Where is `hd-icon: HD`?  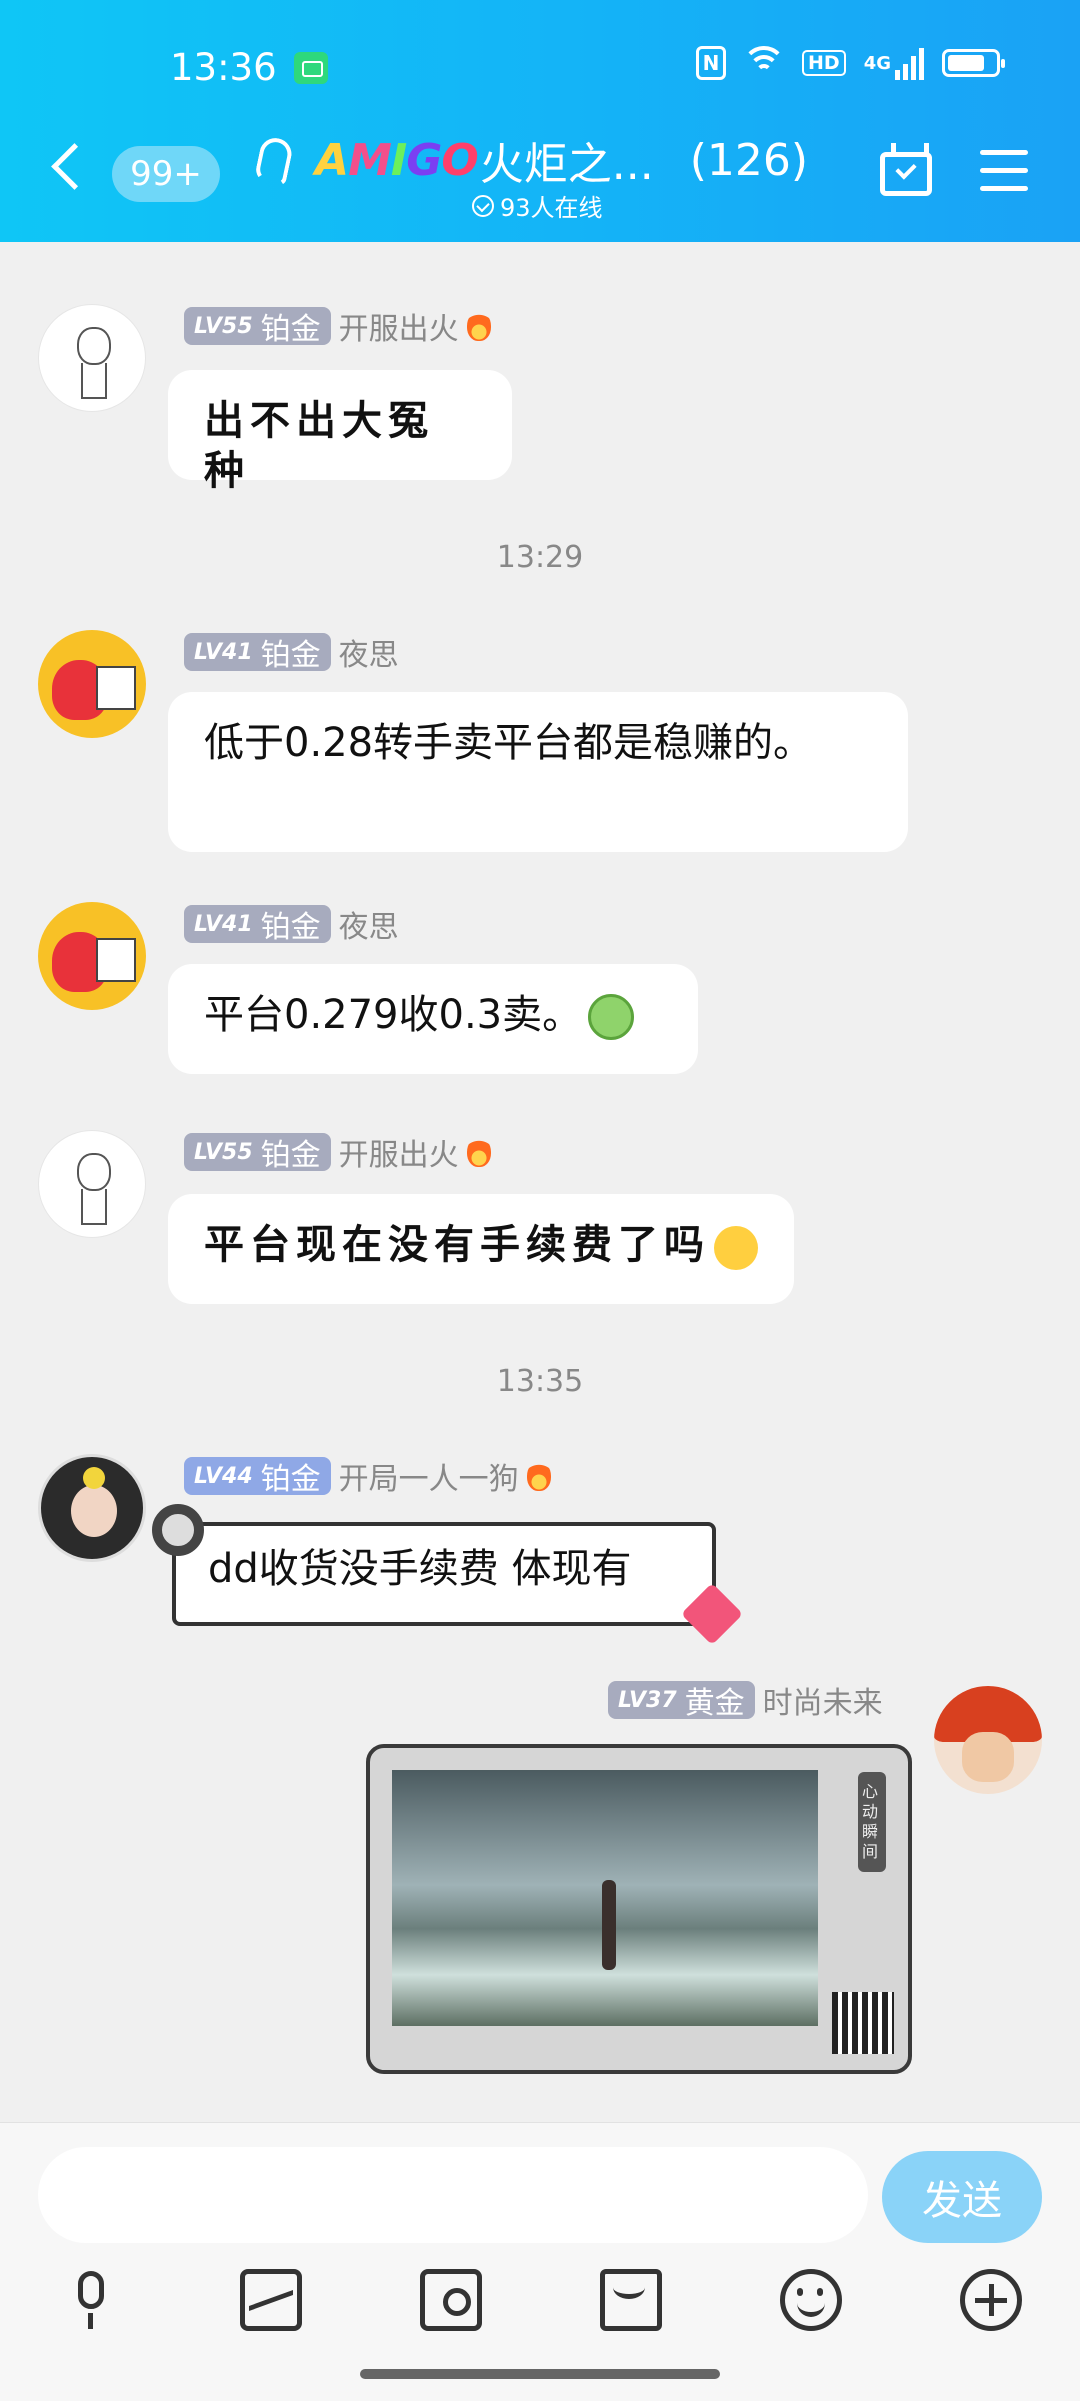 hd-icon: HD is located at coordinates (824, 63).